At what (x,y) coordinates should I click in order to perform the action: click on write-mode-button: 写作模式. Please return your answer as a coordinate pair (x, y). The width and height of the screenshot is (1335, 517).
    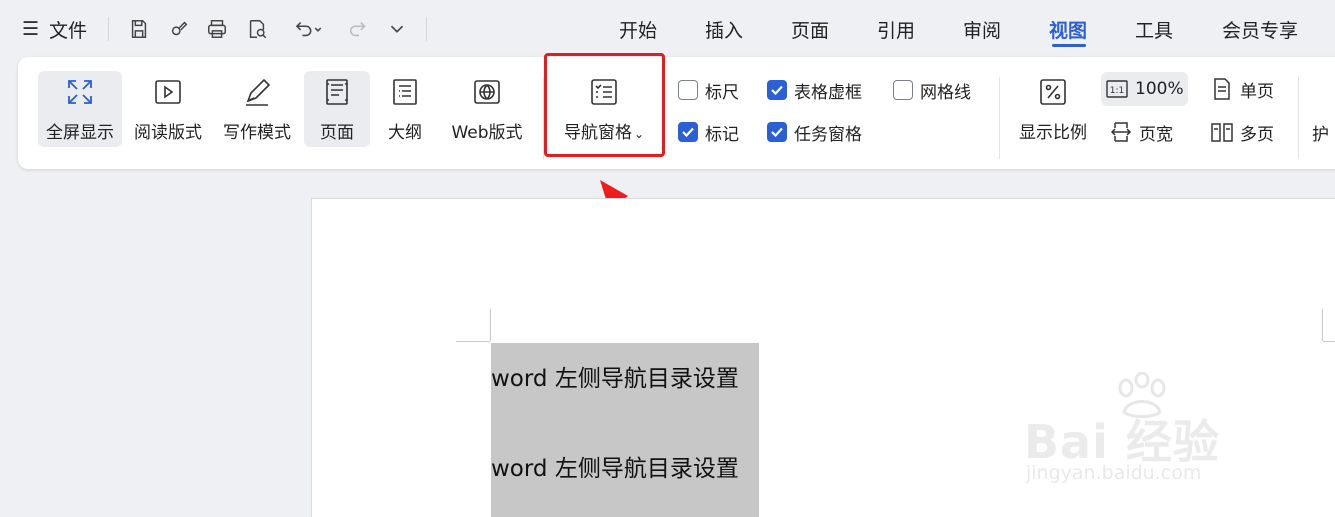
    Looking at the image, I should click on (257, 109).